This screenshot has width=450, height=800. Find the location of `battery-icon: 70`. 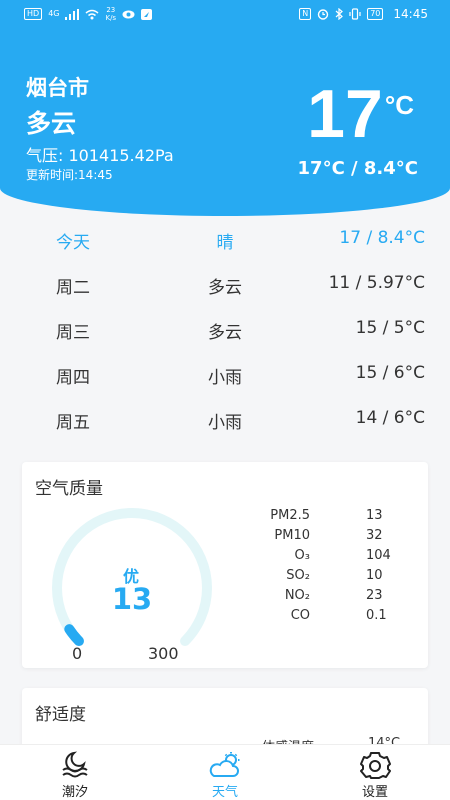

battery-icon: 70 is located at coordinates (375, 14).